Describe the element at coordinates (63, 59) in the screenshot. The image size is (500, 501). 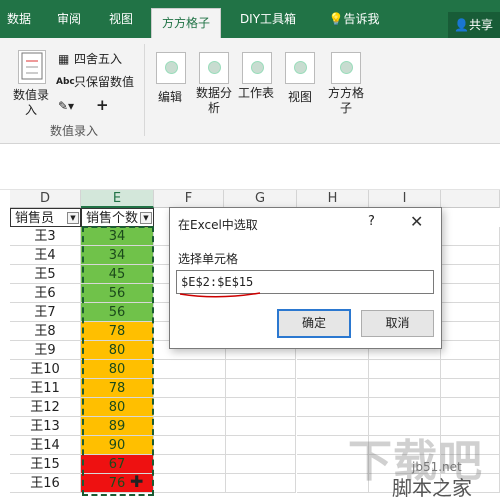
I see `round-icon: ▦` at that location.